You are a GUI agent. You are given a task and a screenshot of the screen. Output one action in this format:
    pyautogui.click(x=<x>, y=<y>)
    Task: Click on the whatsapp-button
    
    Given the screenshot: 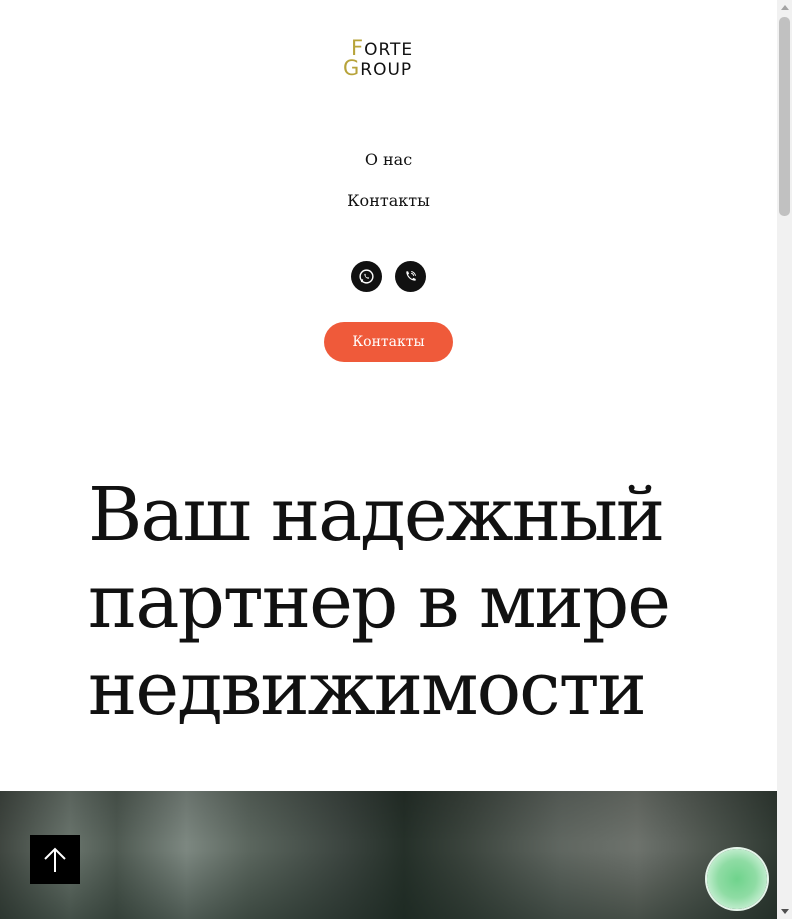 What is the action you would take?
    pyautogui.click(x=366, y=276)
    